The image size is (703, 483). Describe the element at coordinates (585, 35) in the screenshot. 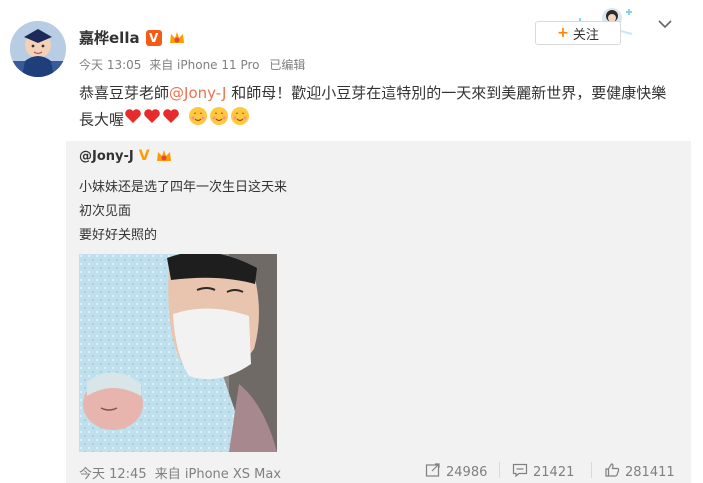

I see `follow-button-label: 关注` at that location.